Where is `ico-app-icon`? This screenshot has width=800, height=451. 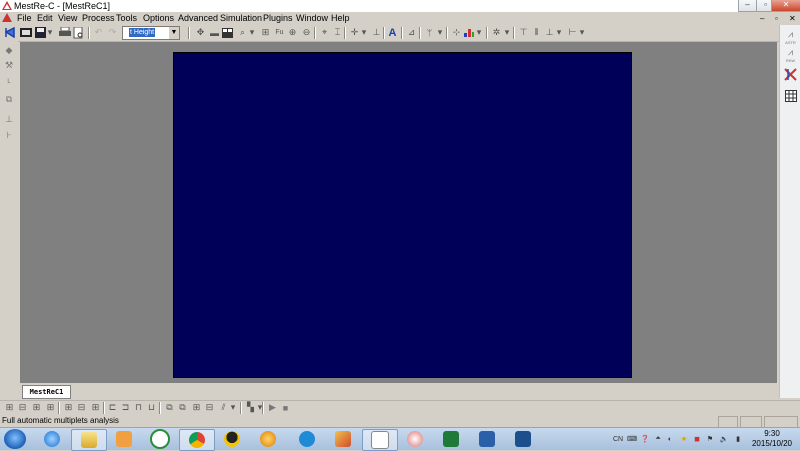 ico-app-icon is located at coordinates (160, 439).